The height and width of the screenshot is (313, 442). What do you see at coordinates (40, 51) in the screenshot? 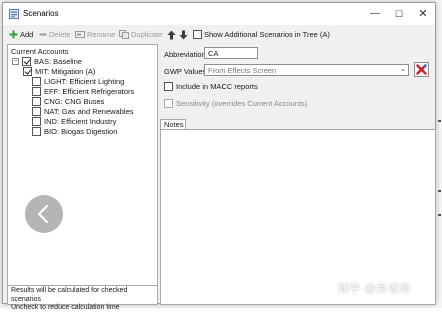
I see `tree-header: Current Accounts` at bounding box center [40, 51].